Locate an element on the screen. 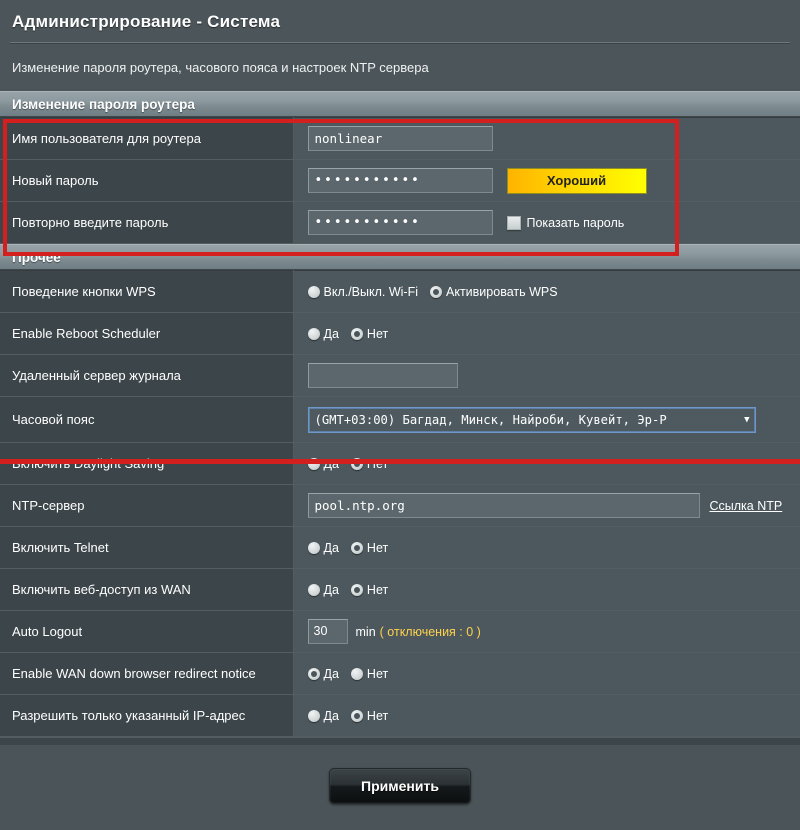 The height and width of the screenshot is (830, 800). radio-option-daylight-no: Нет is located at coordinates (369, 464).